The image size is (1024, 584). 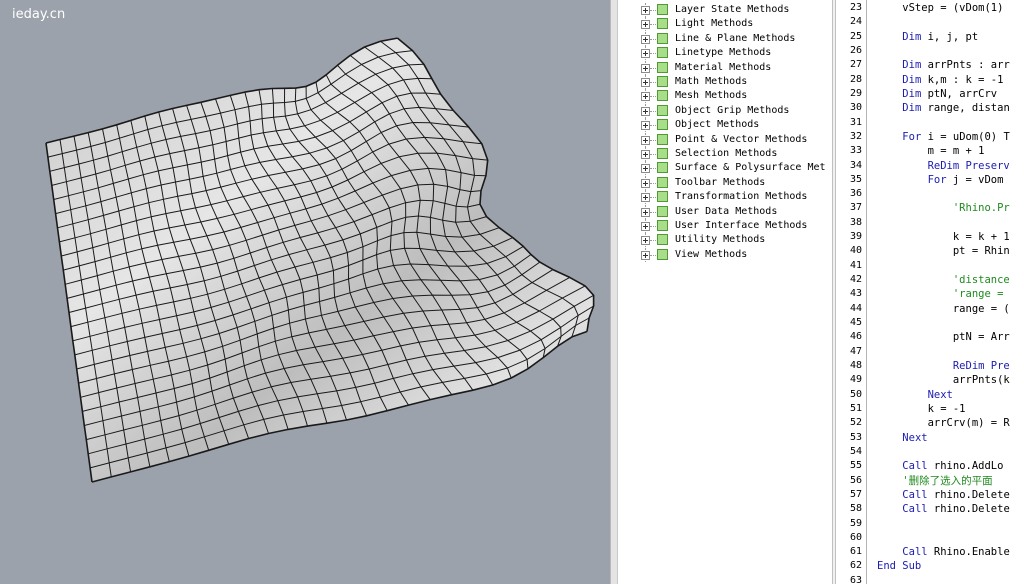 What do you see at coordinates (725, 96) in the screenshot?
I see `tree-item: Mesh Methods` at bounding box center [725, 96].